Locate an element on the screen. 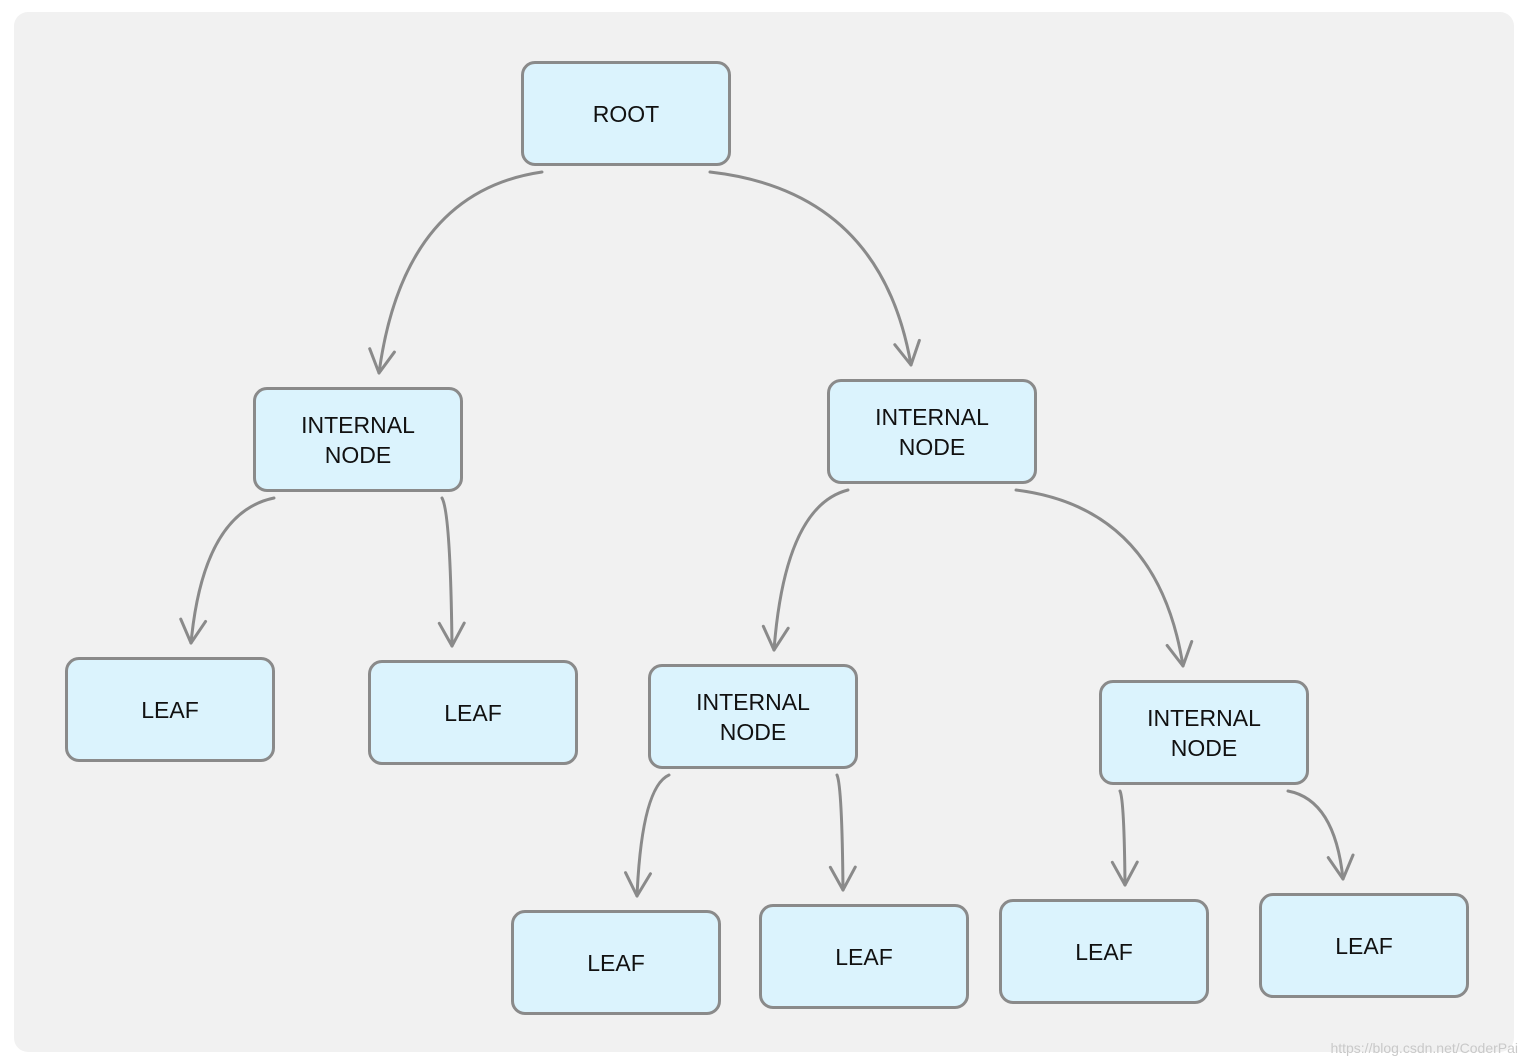 The height and width of the screenshot is (1062, 1526). watermark-text: https://blog.csdn.net/CoderPai is located at coordinates (1424, 1048).